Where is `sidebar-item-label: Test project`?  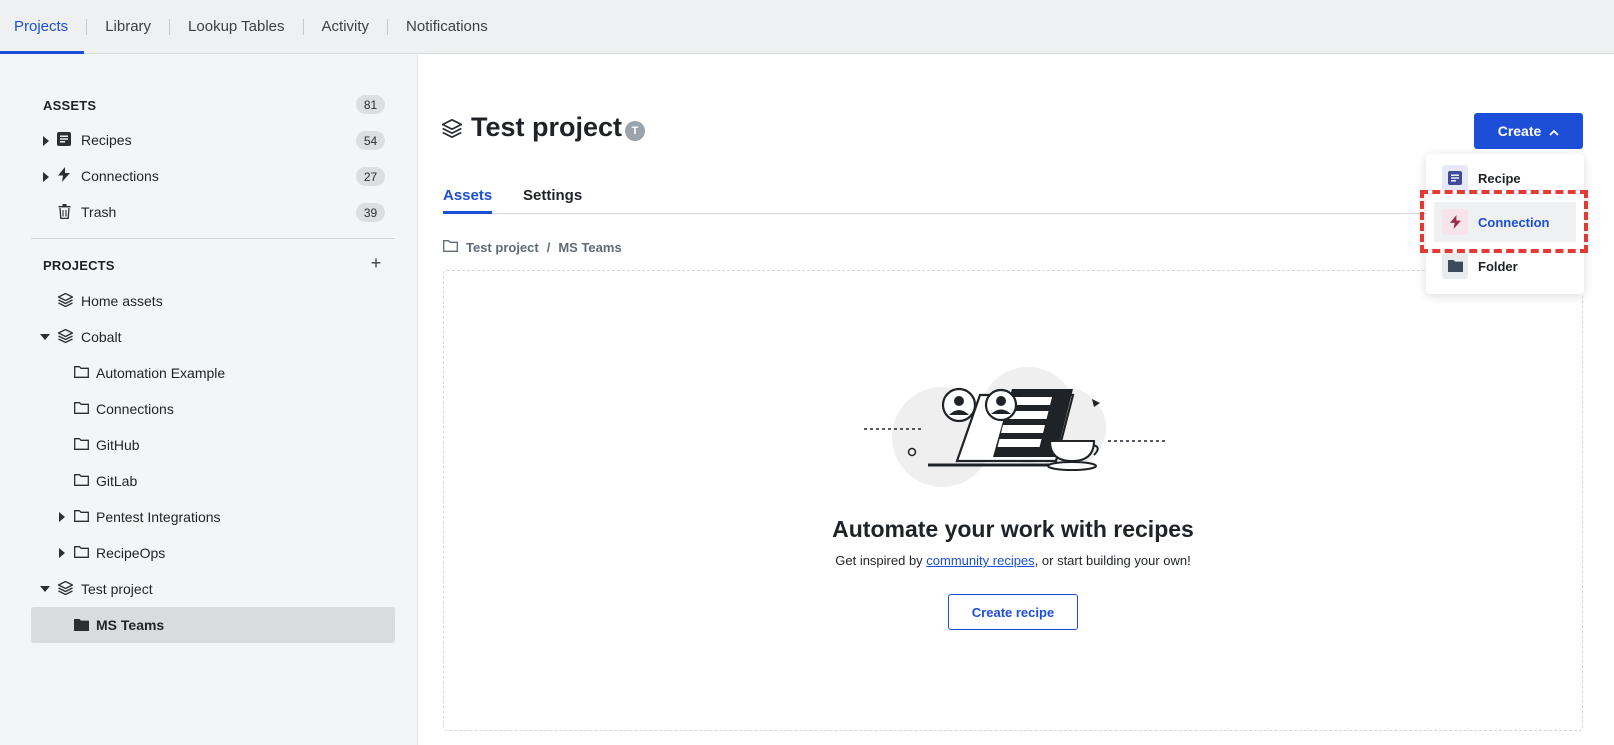 sidebar-item-label: Test project is located at coordinates (117, 589).